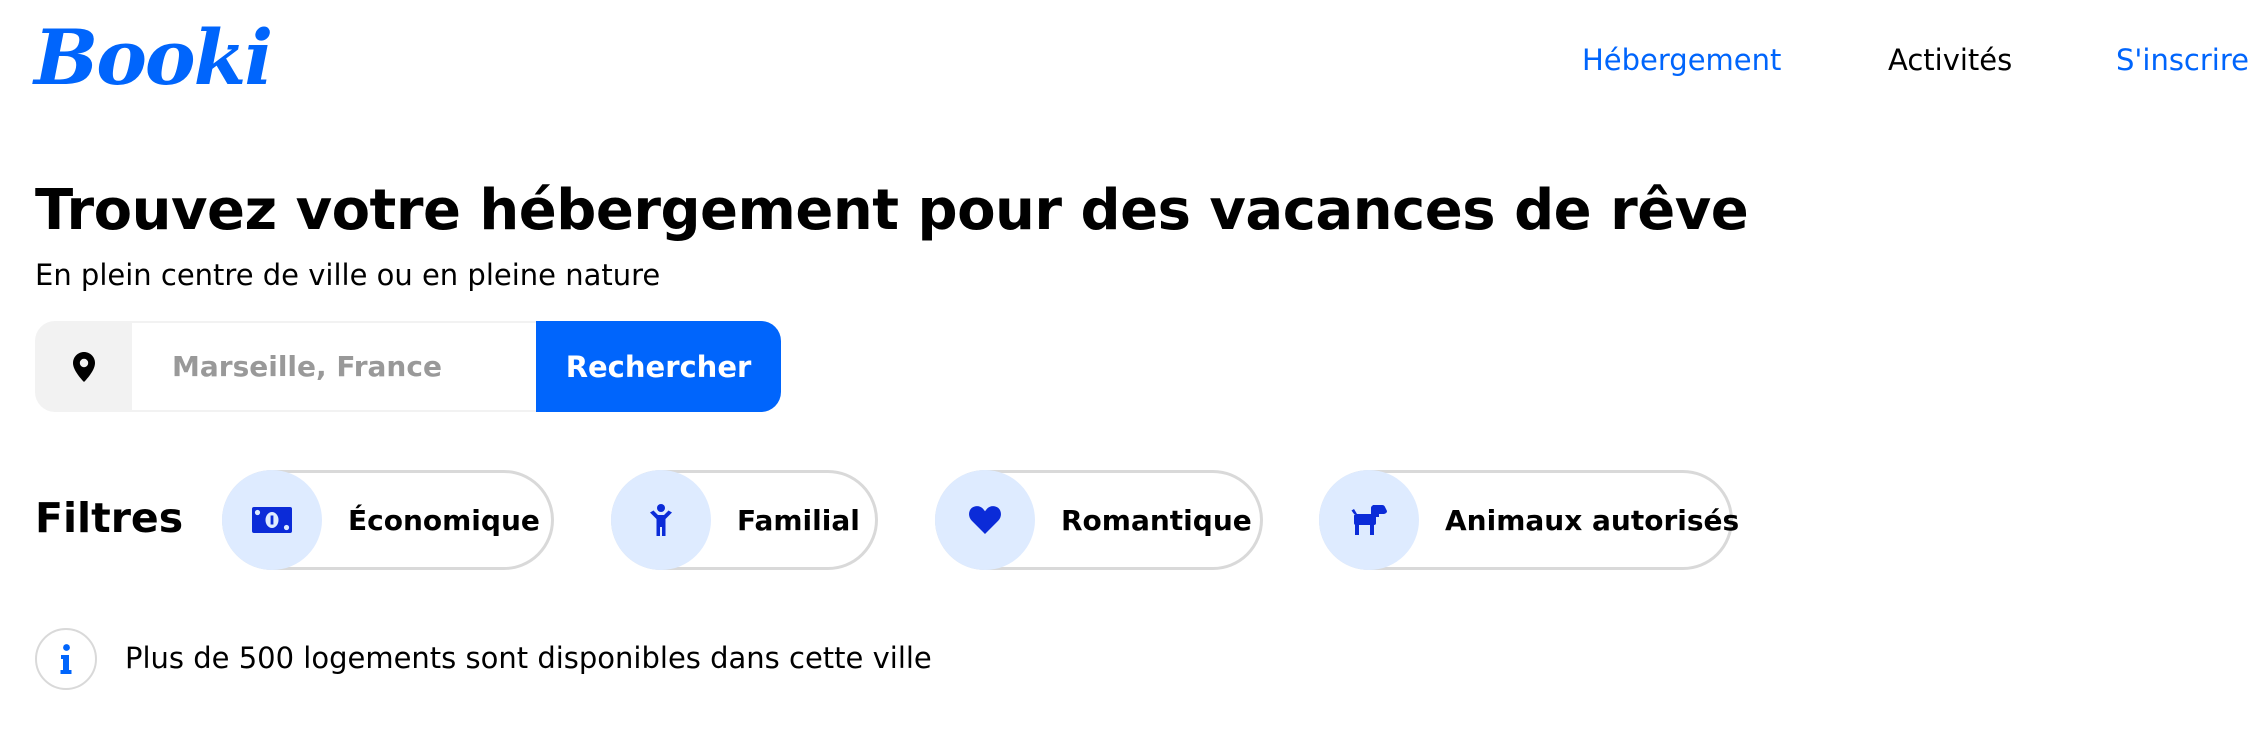 Image resolution: width=2266 pixels, height=736 pixels. What do you see at coordinates (985, 520) in the screenshot?
I see `heart-icon` at bounding box center [985, 520].